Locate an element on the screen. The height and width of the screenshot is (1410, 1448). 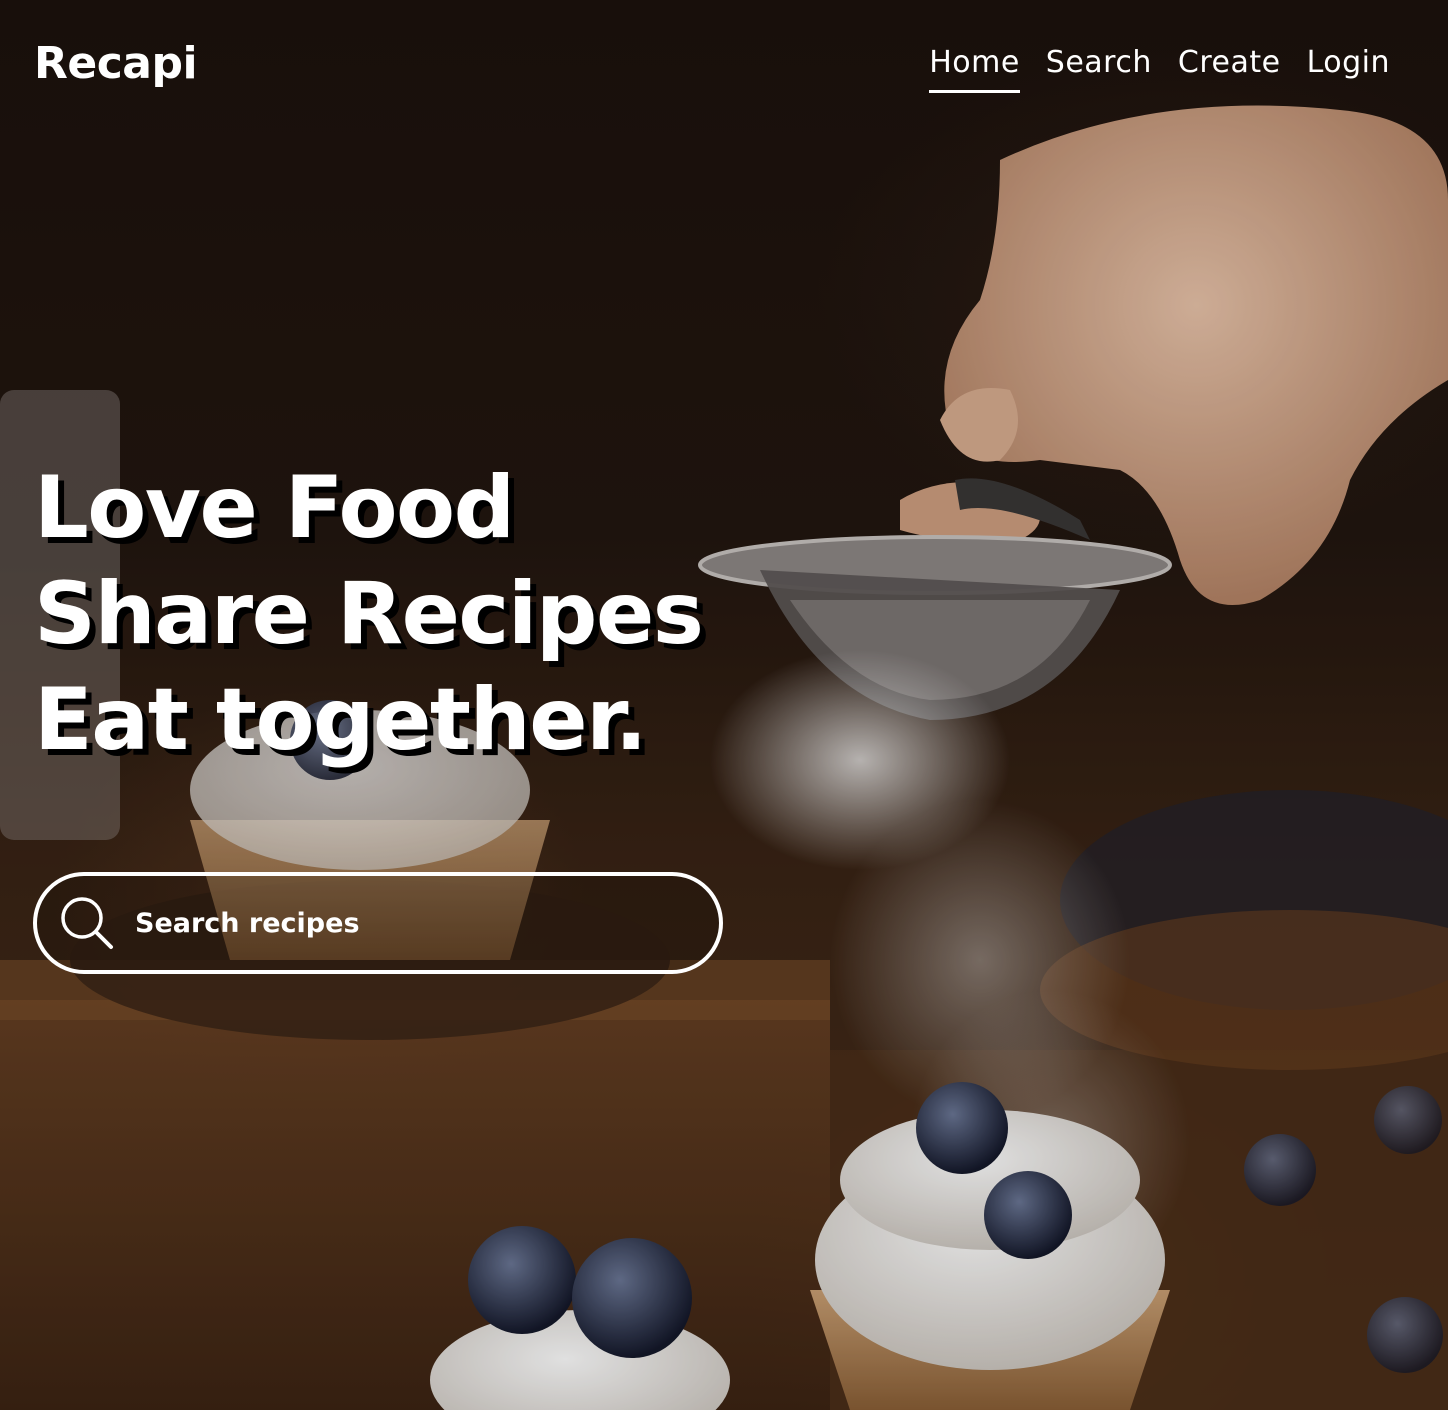
nav-item-home: Home is located at coordinates (974, 67).